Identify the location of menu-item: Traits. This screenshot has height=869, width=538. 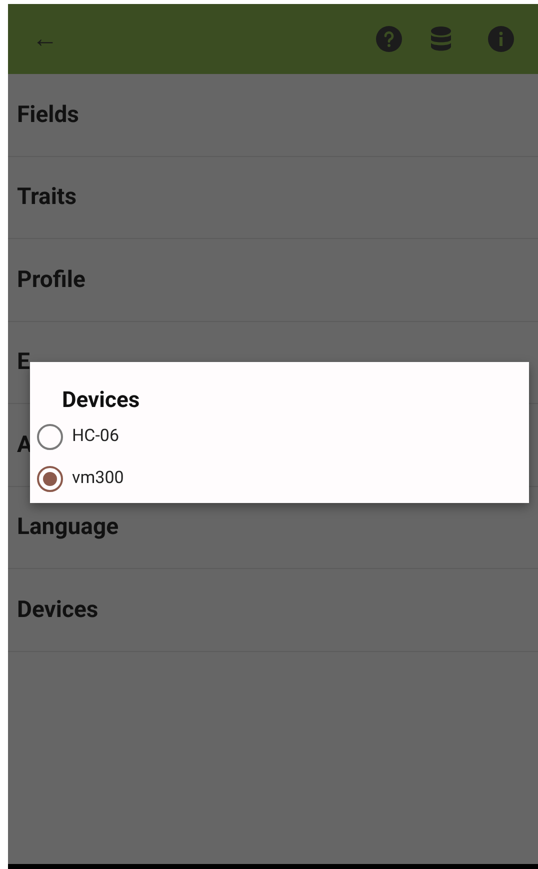
(47, 197).